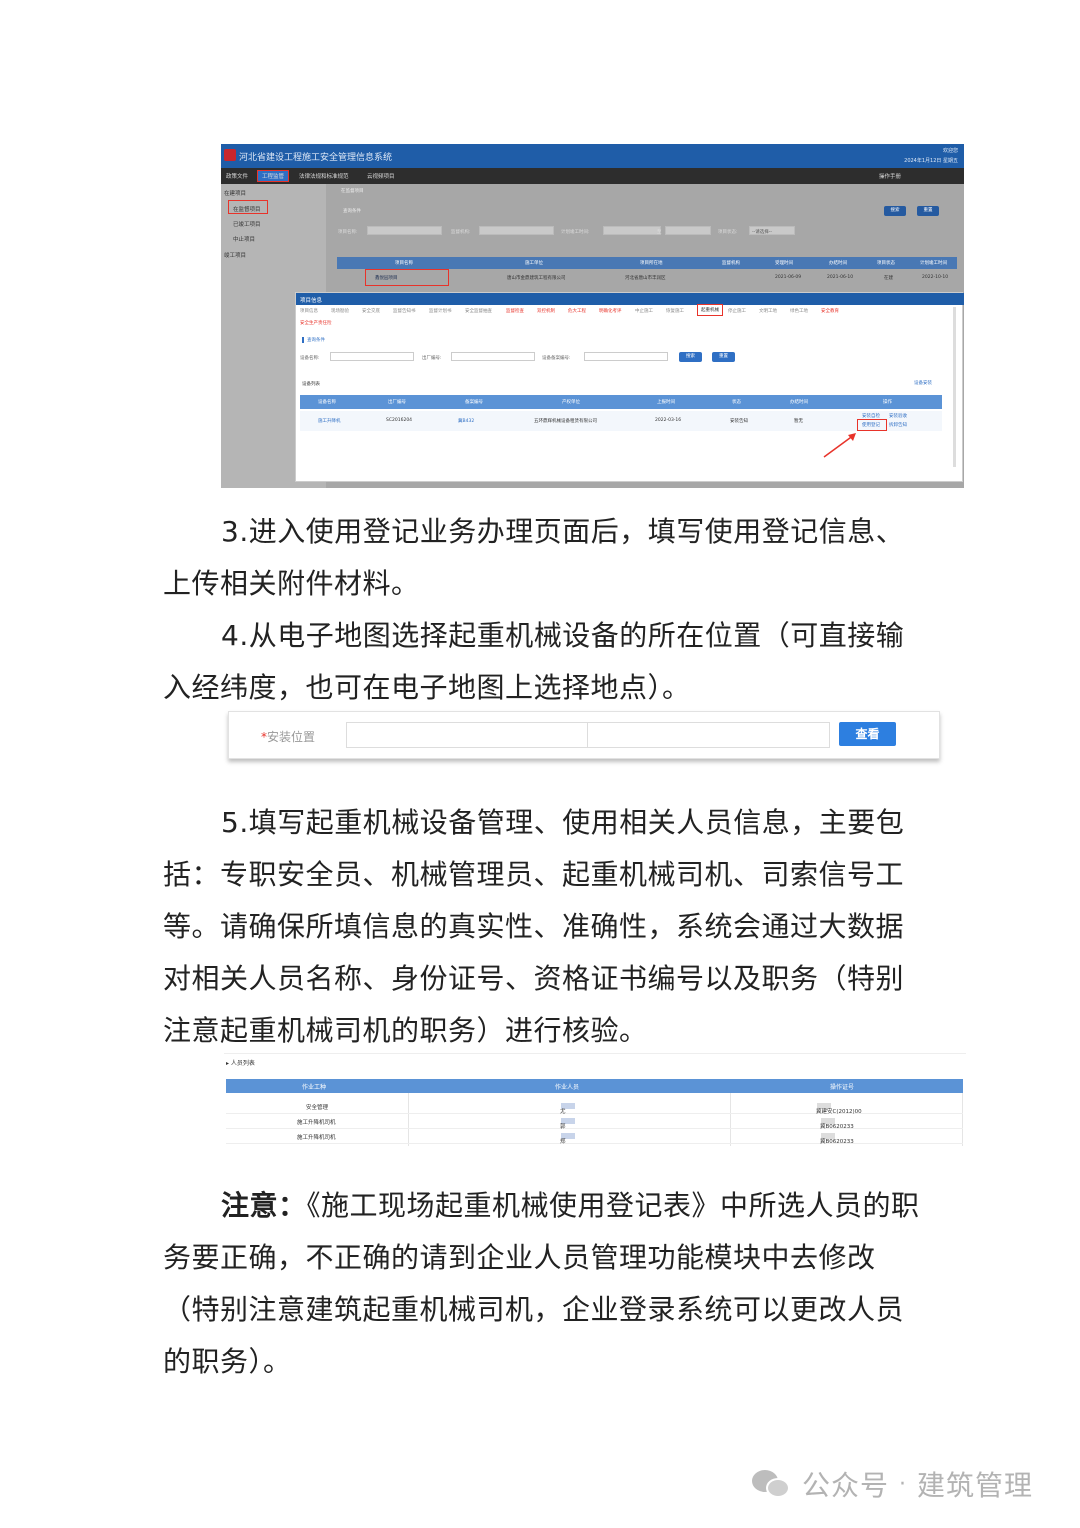 The height and width of the screenshot is (1528, 1080). I want to click on sidebar-item-suspended: 中止项目, so click(244, 239).